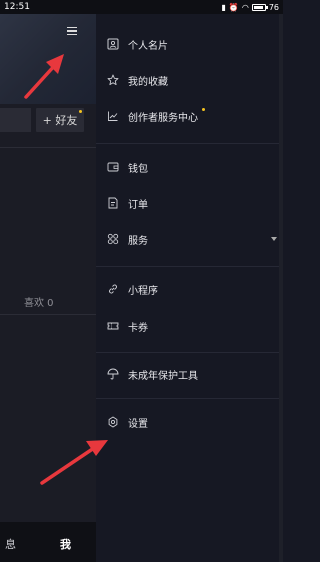  What do you see at coordinates (148, 82) in the screenshot?
I see `drawer-item-label: 我的收藏` at bounding box center [148, 82].